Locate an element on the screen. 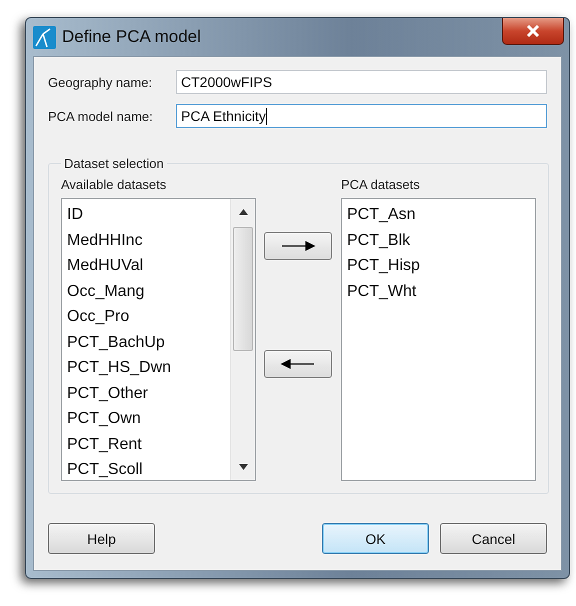 The height and width of the screenshot is (606, 576). dialog-button: OK is located at coordinates (375, 538).